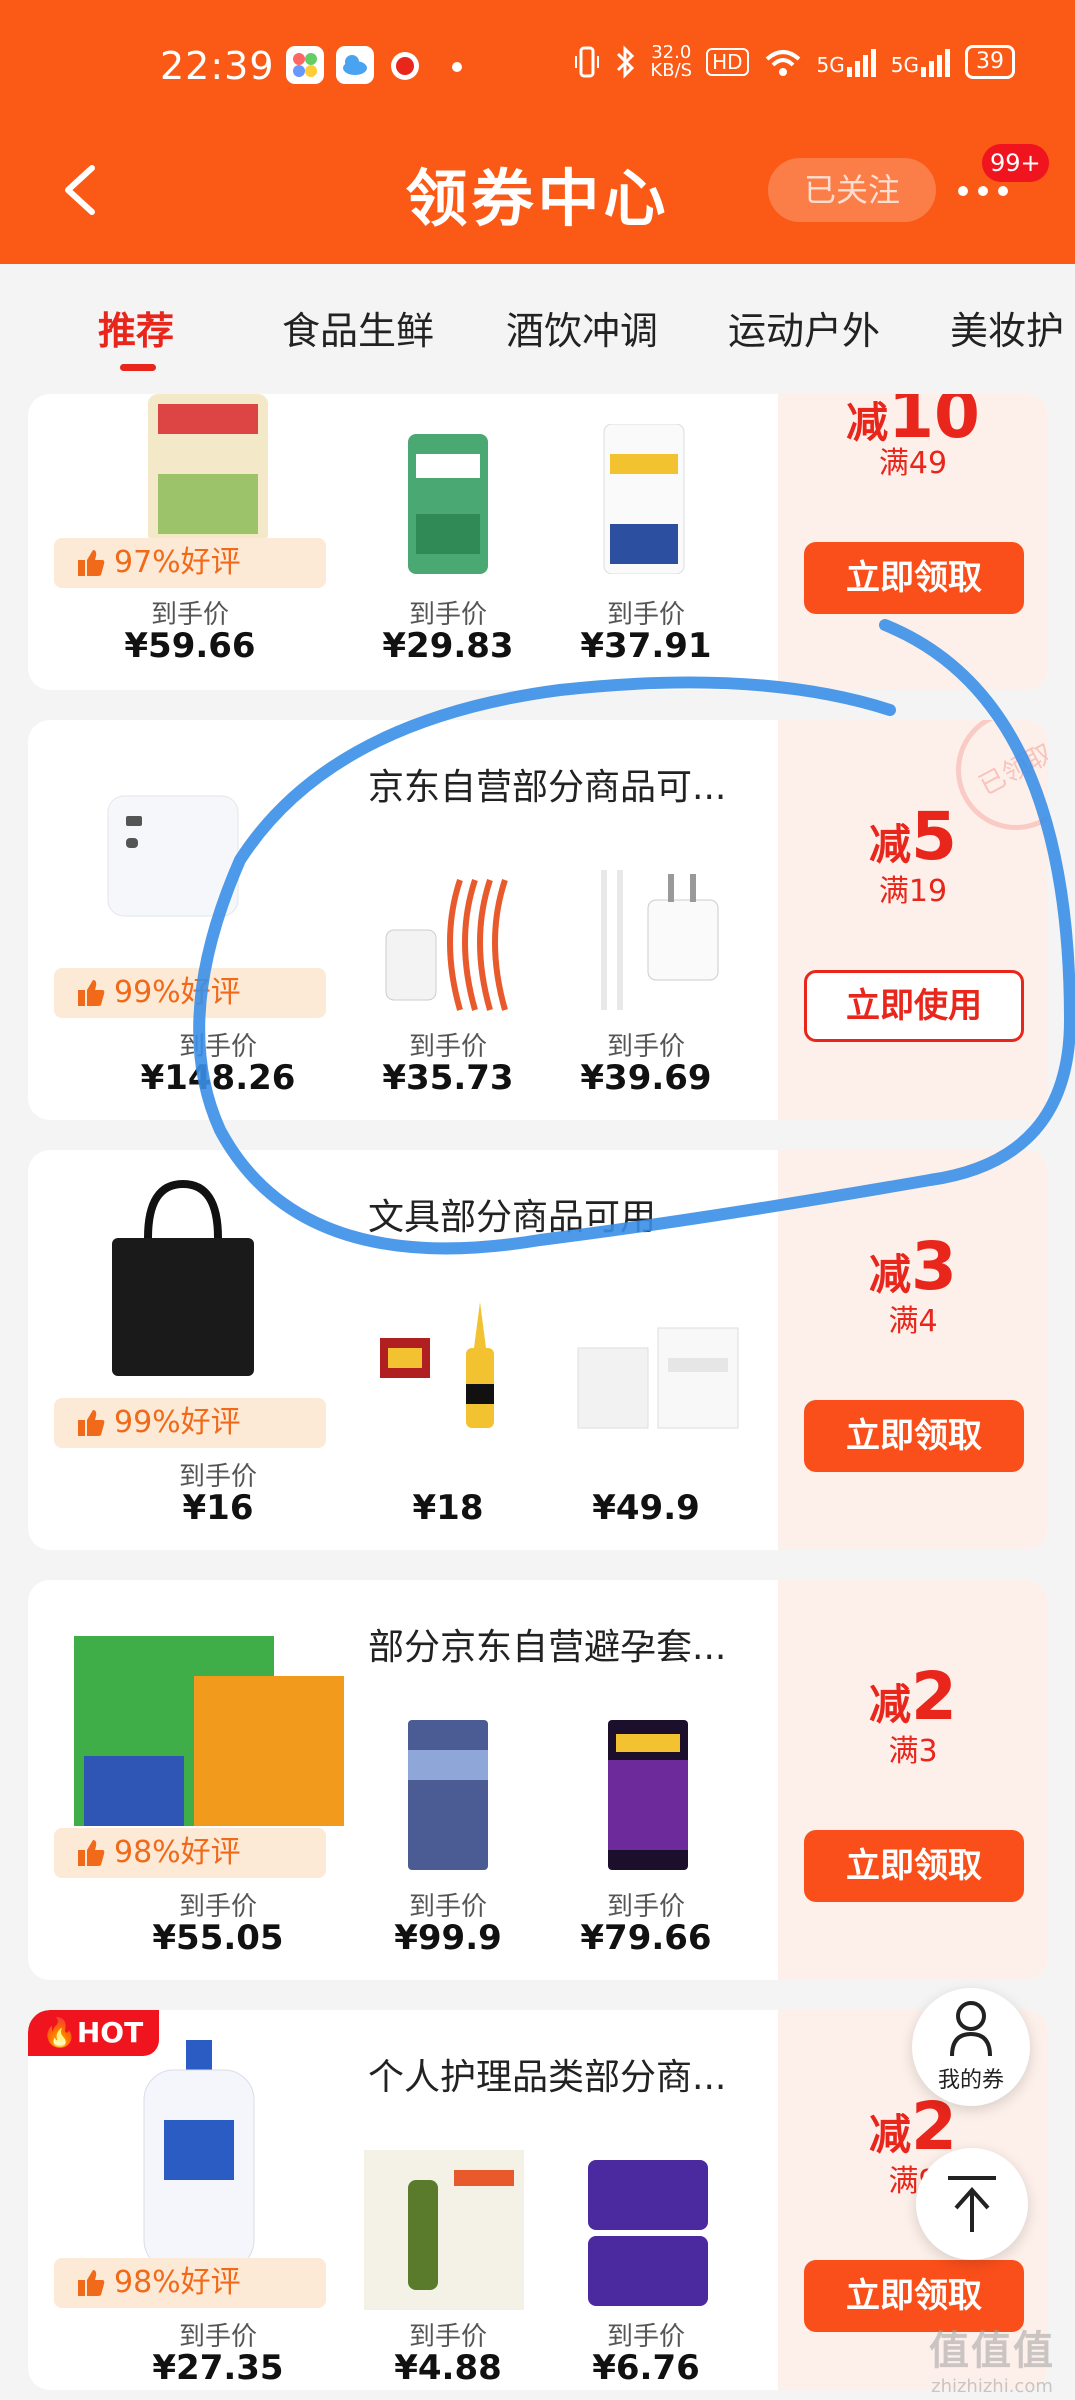  I want to click on discount-threshold: 满19, so click(913, 891).